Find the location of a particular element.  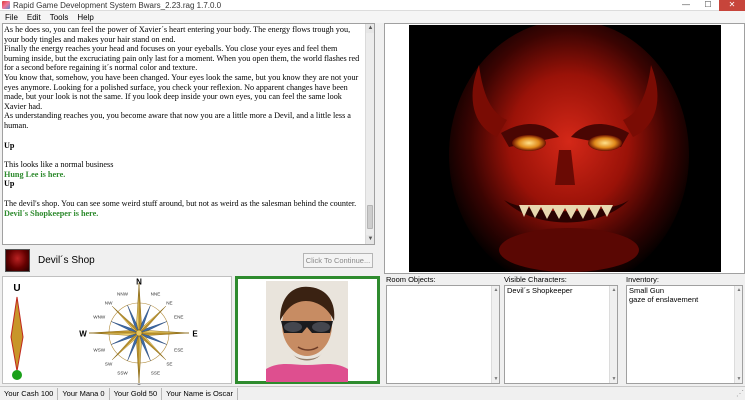

story-paragraph: This looks like a normal business is located at coordinates (59, 165).